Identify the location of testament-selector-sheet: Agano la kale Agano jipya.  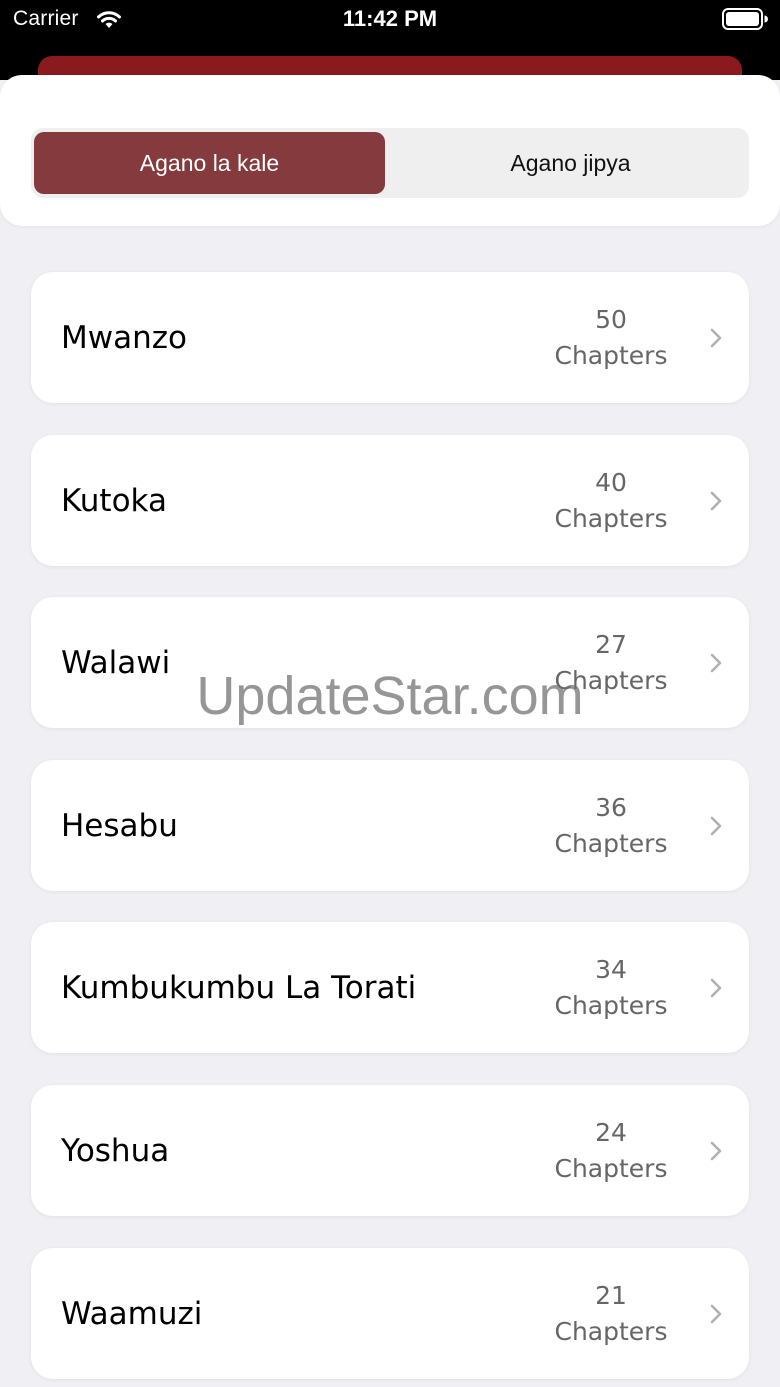
(390, 150).